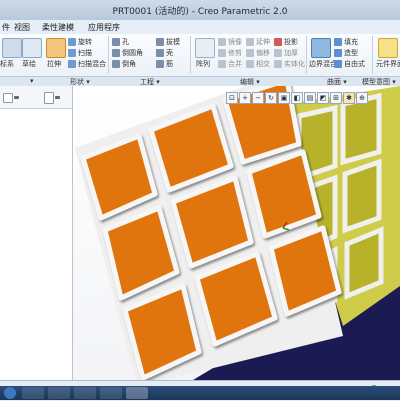 The image size is (400, 401). Describe the element at coordinates (278, 42) in the screenshot. I see `project-icon` at that location.